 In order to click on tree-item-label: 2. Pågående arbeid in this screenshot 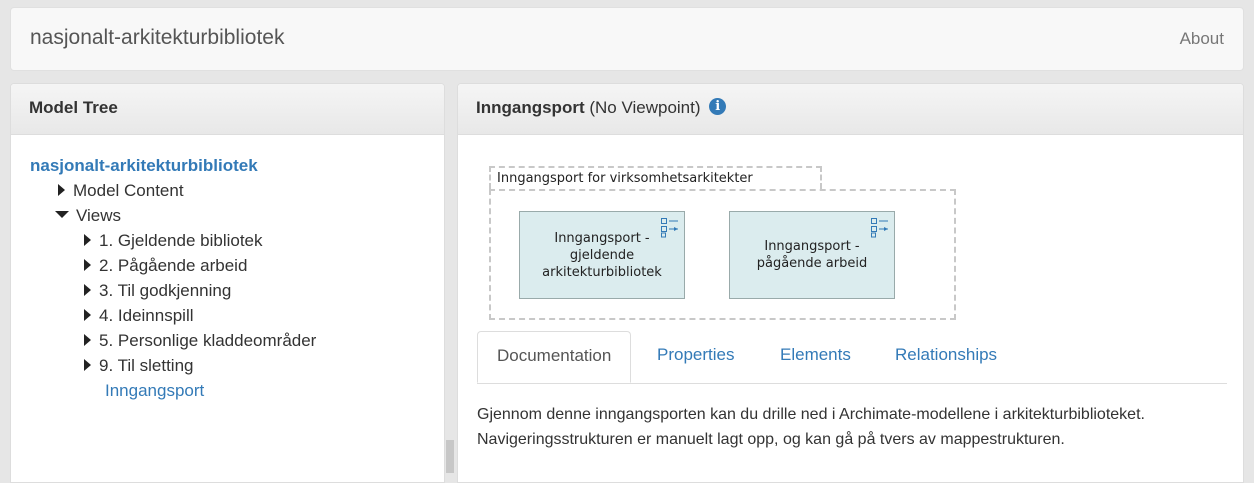, I will do `click(173, 265)`.